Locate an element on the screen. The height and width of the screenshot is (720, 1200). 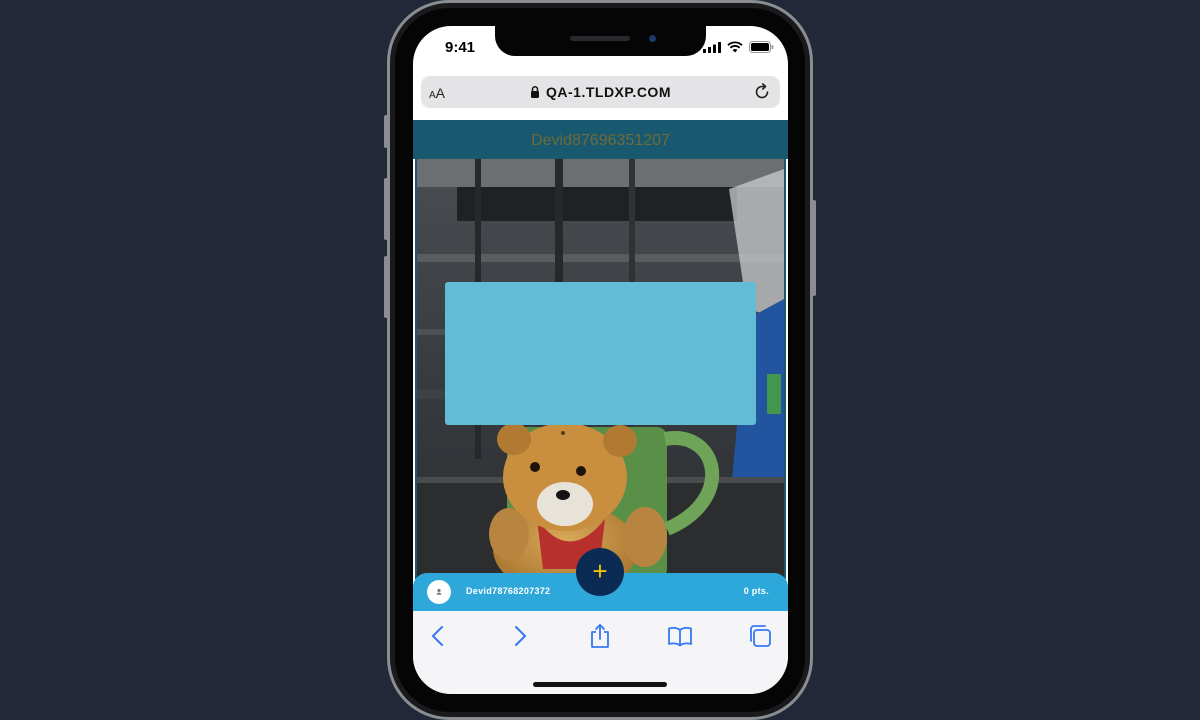
reload-icon is located at coordinates (762, 92).